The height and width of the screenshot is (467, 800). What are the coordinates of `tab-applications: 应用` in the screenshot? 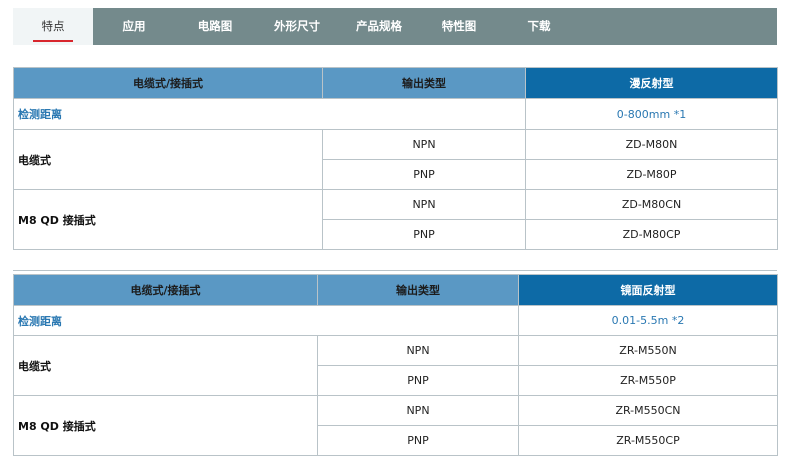 It's located at (134, 26).